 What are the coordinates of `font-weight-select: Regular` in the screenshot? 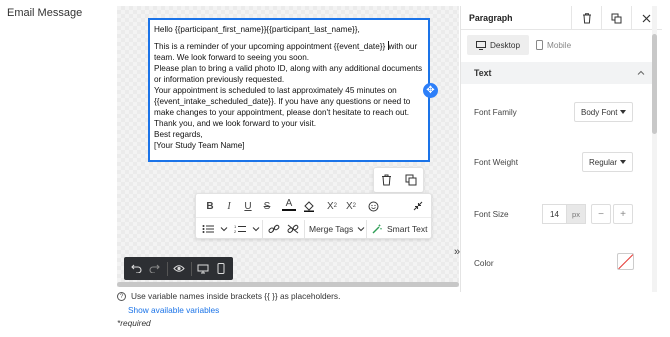 It's located at (607, 162).